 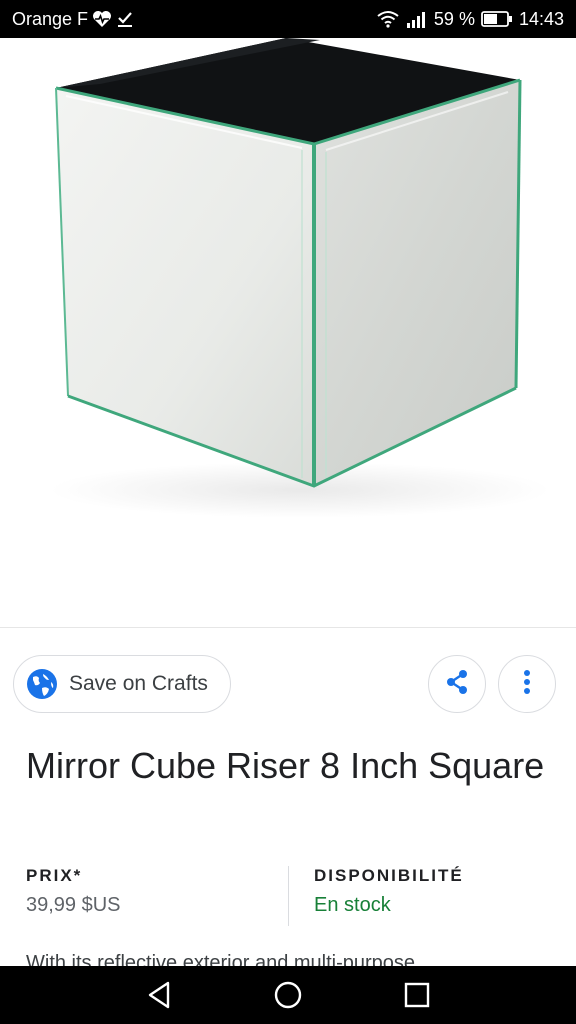 What do you see at coordinates (497, 19) in the screenshot?
I see `battery-icon` at bounding box center [497, 19].